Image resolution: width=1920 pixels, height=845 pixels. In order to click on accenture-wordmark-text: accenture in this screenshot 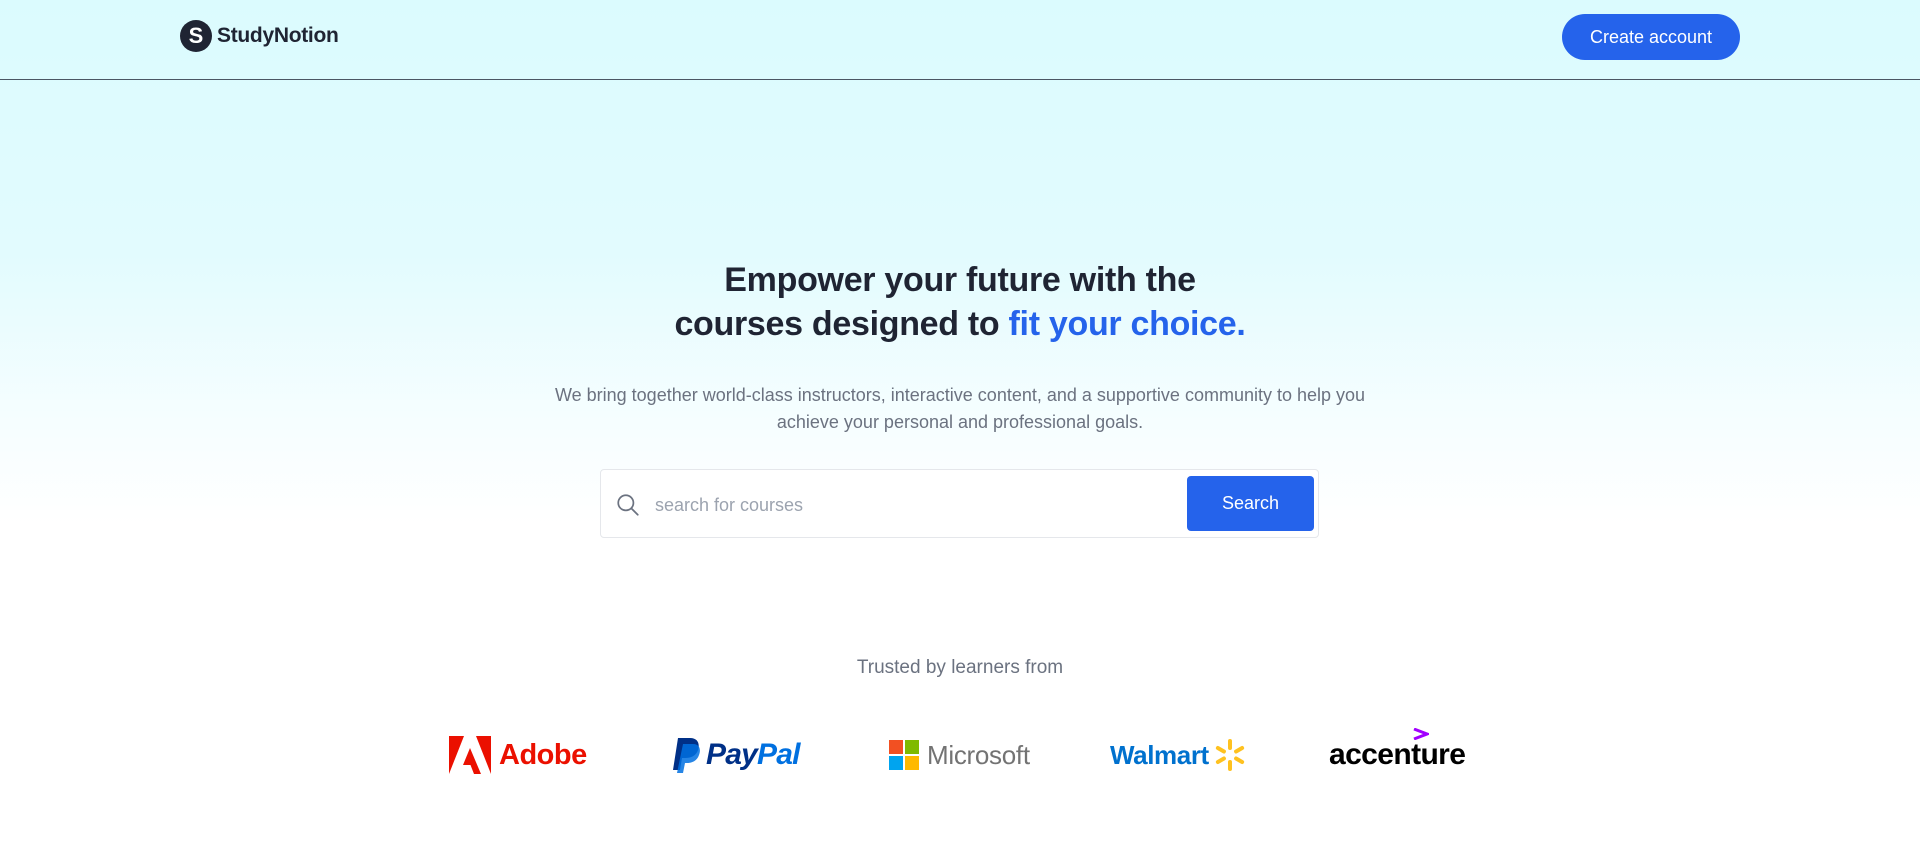, I will do `click(1397, 754)`.